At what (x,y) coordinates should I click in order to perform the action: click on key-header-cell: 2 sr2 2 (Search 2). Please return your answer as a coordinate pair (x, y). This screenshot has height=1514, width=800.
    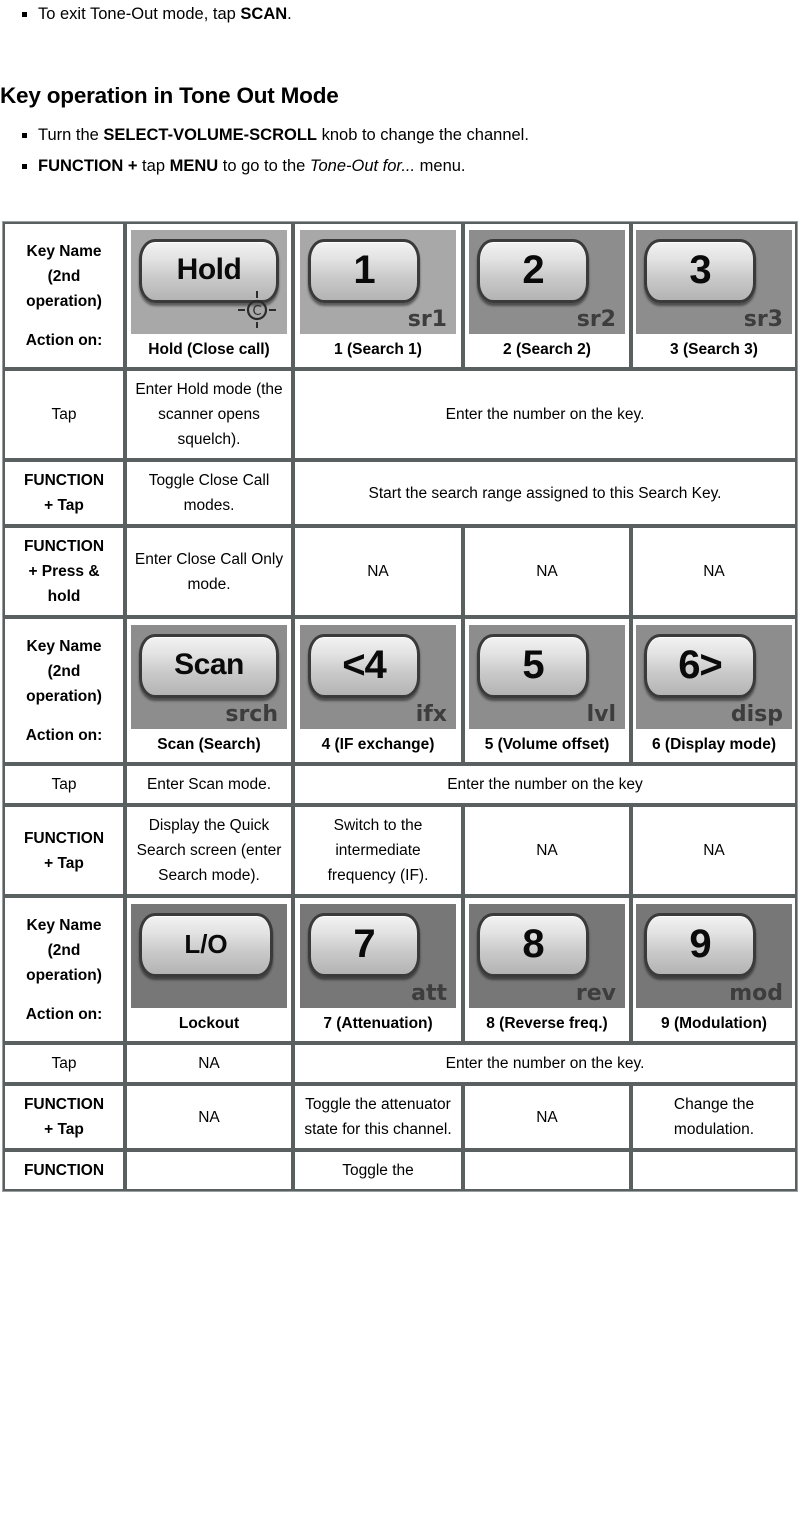
    Looking at the image, I should click on (547, 295).